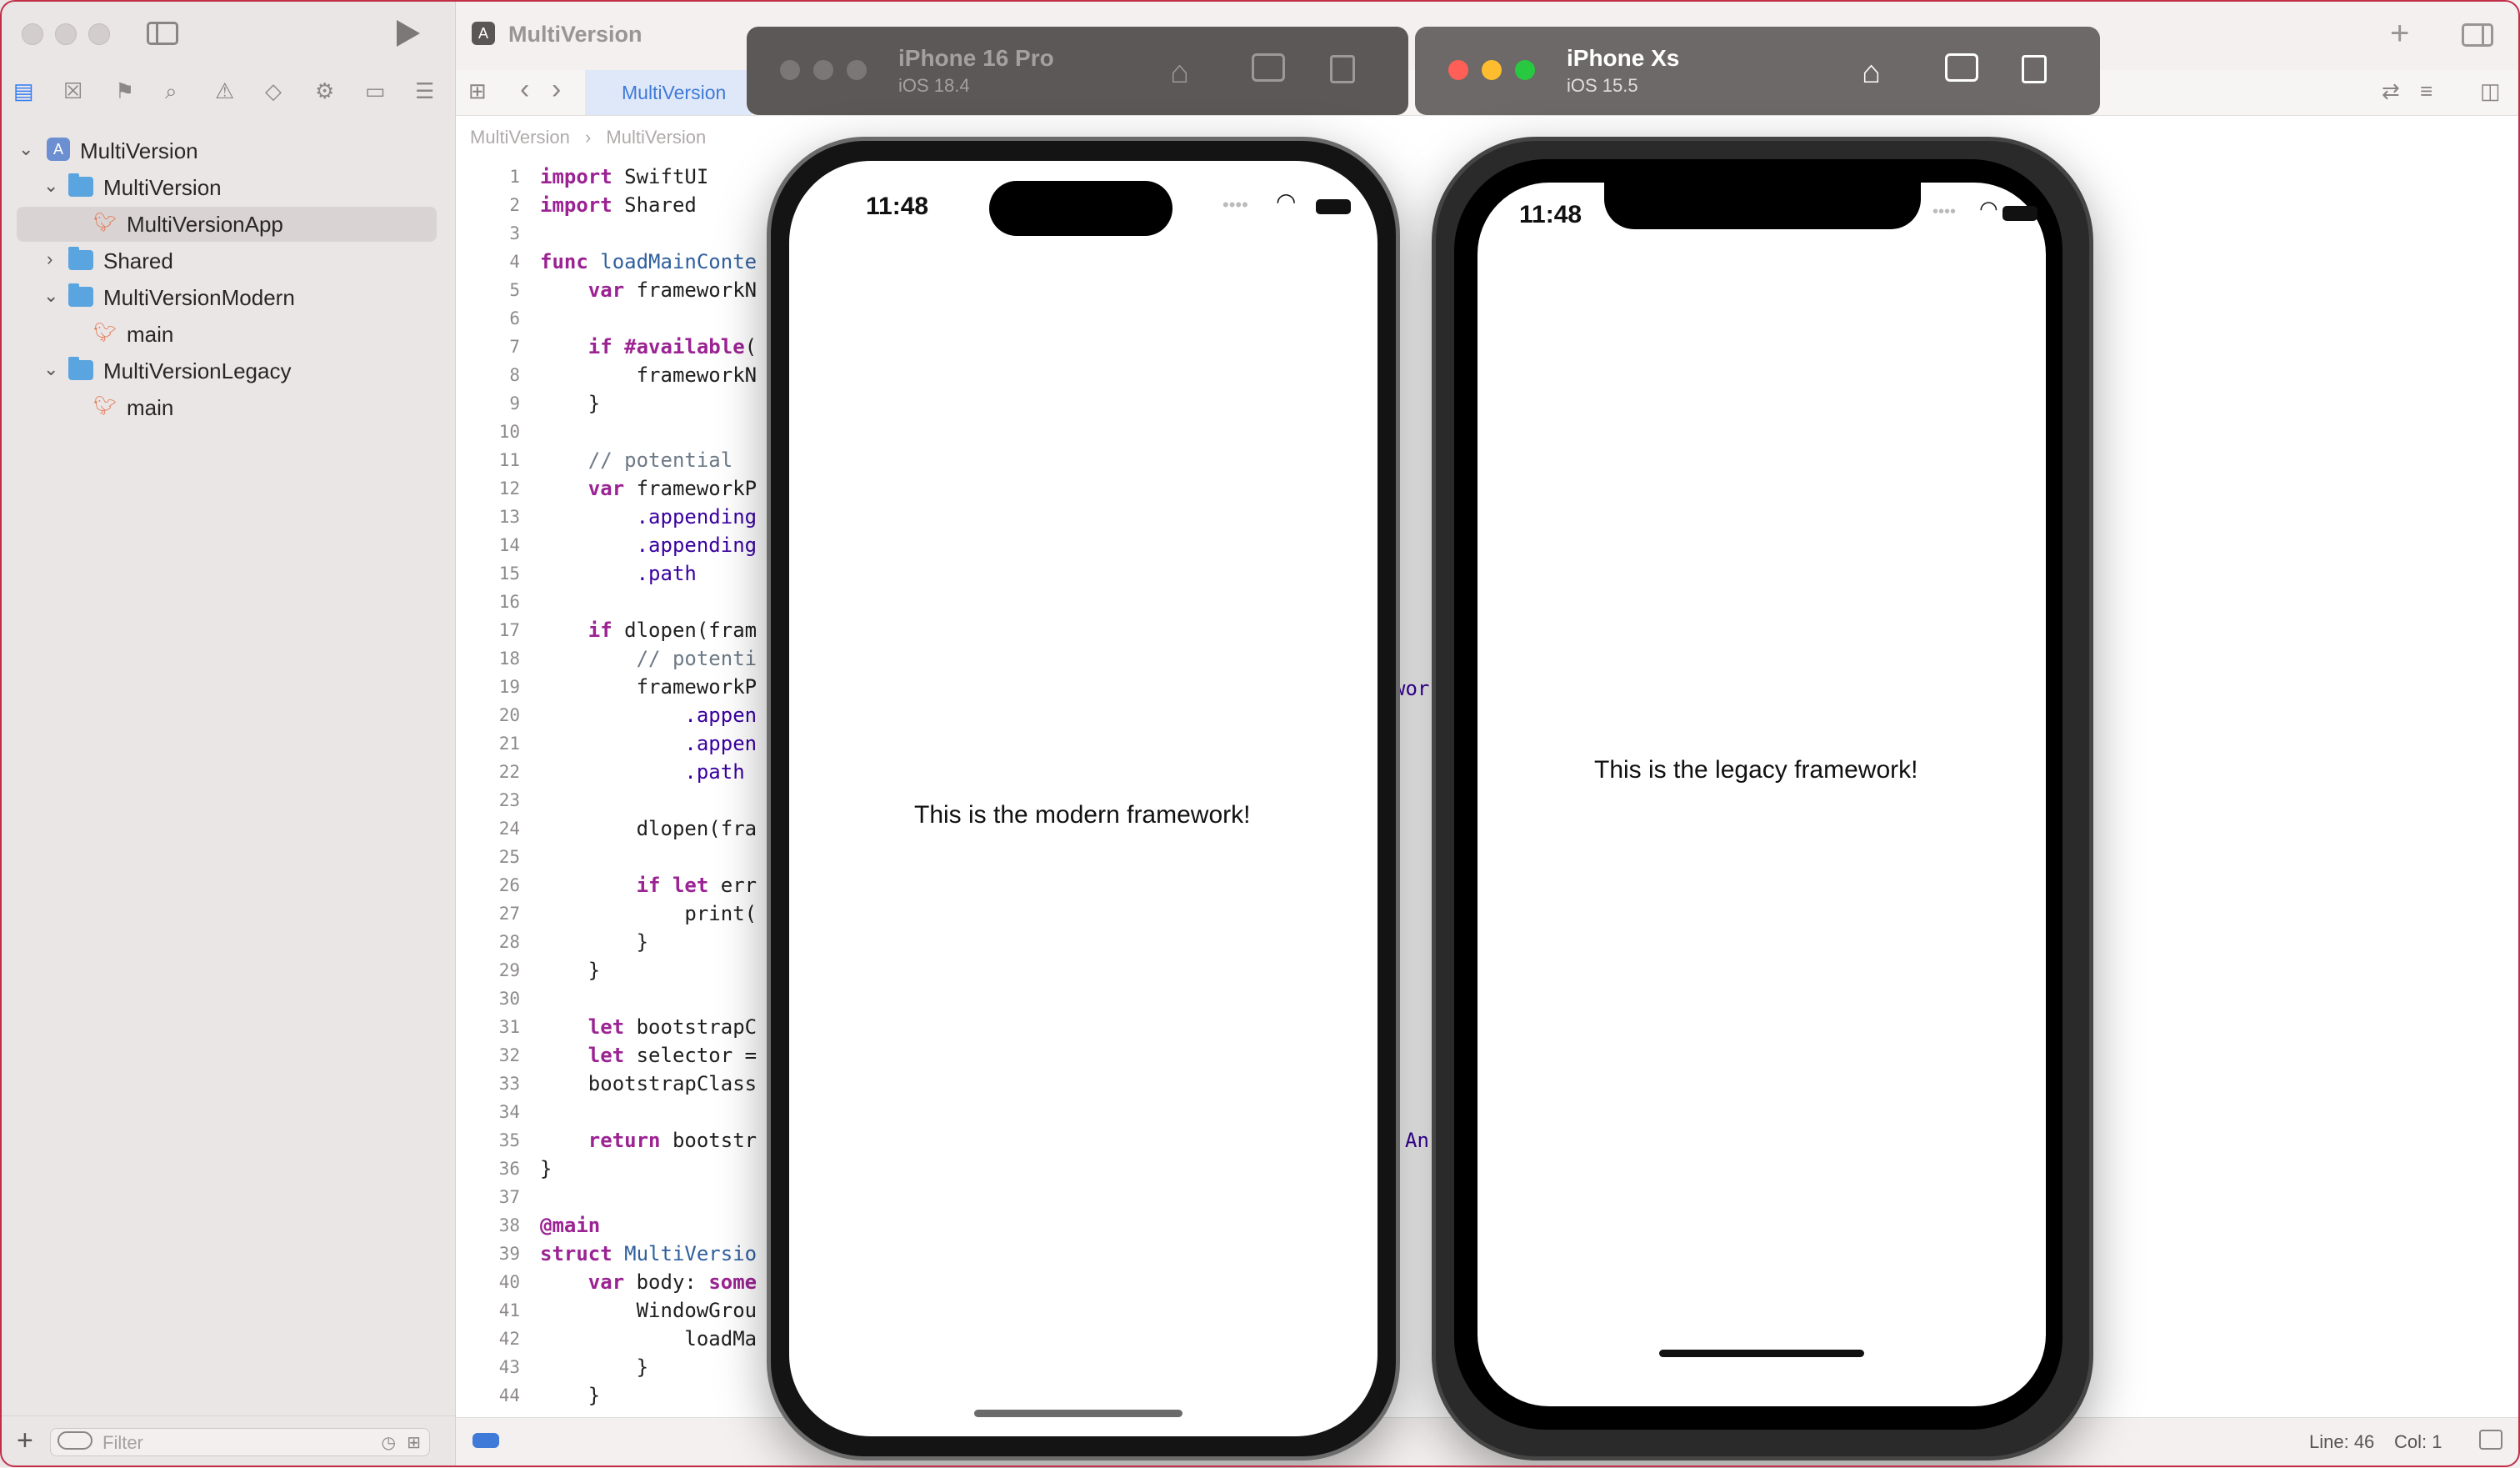 The image size is (2520, 1468). Describe the element at coordinates (227, 262) in the screenshot. I see `tree-row-folder-shared: › Shared` at that location.